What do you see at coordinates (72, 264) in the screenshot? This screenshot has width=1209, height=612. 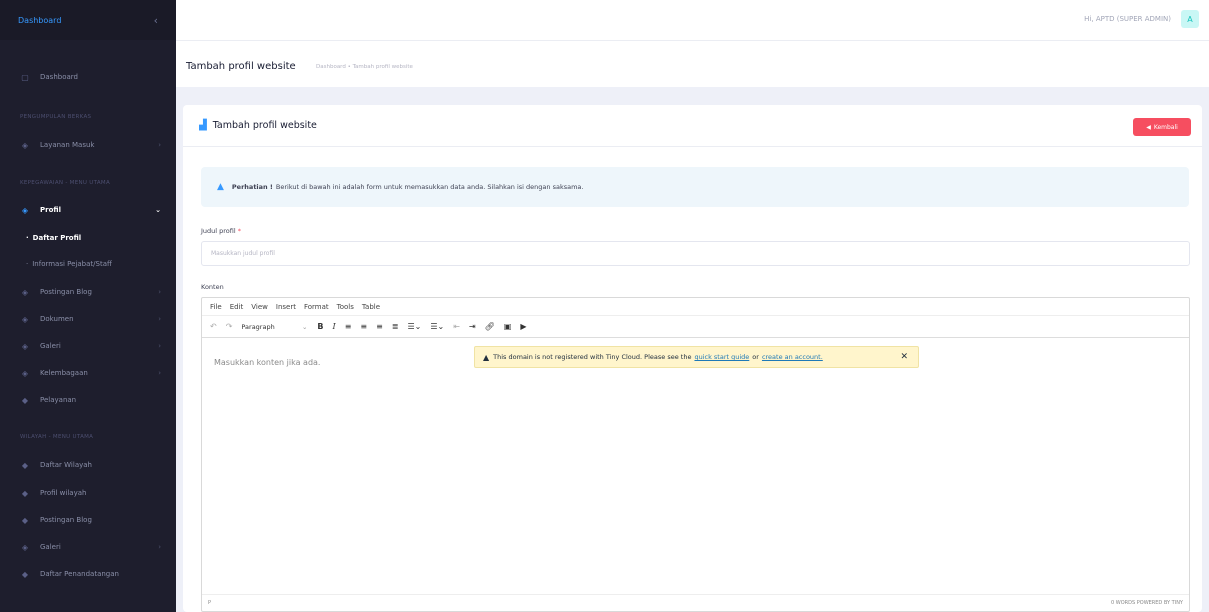 I see `sidebar-item-label: Informasi Pejabat/Staff` at bounding box center [72, 264].